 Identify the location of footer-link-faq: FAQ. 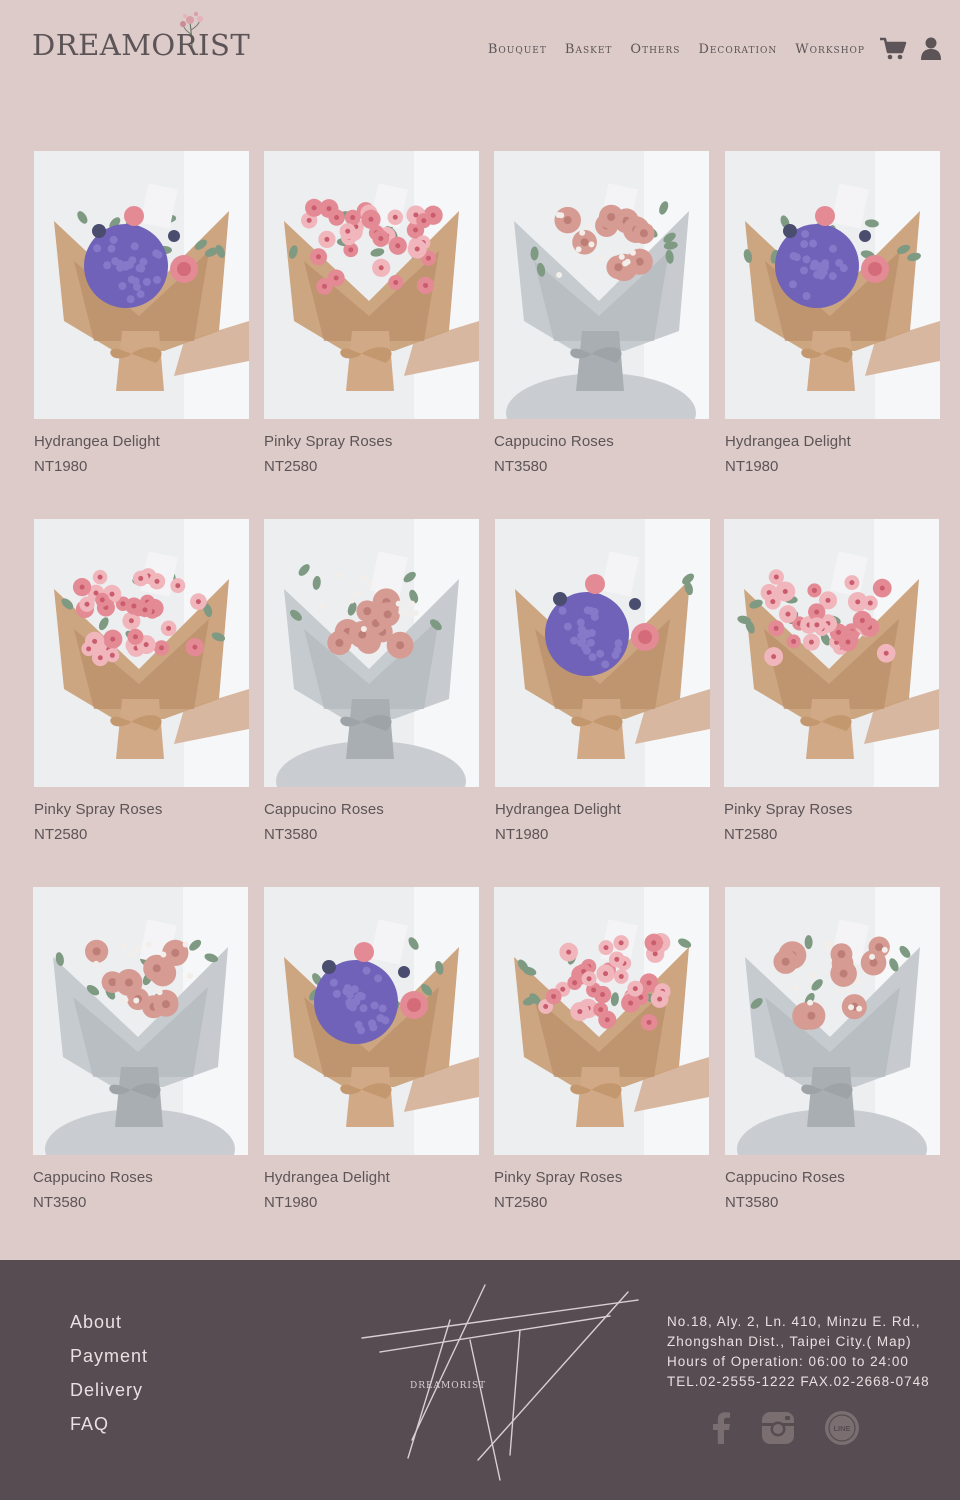
(109, 1424).